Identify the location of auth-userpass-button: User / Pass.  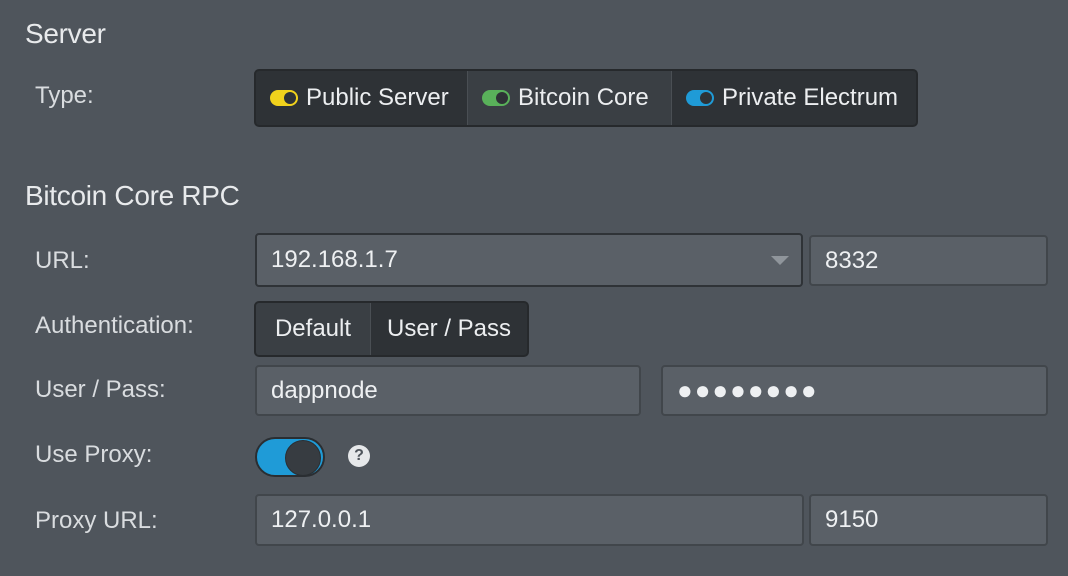
(449, 329).